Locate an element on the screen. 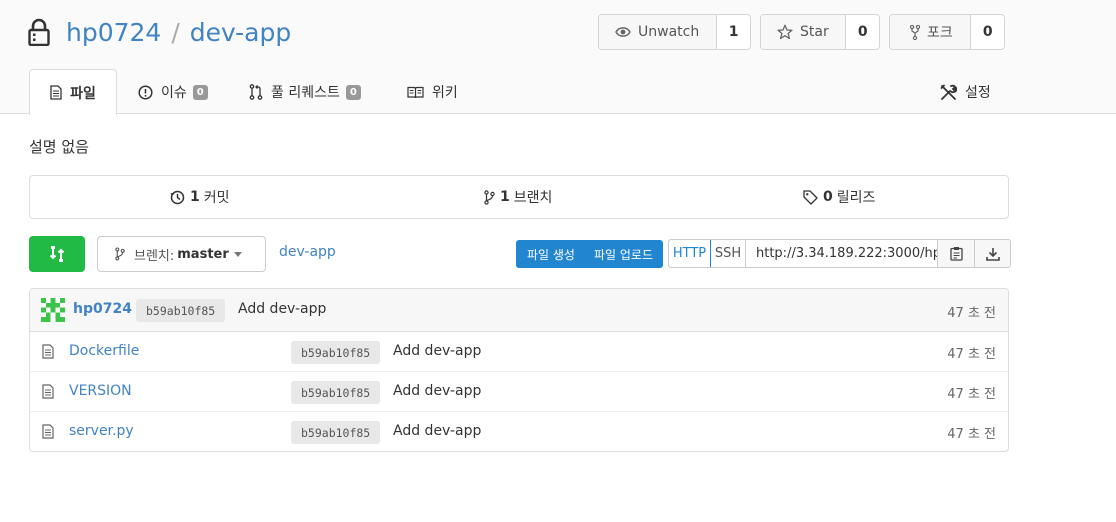 The height and width of the screenshot is (522, 1116). releases-stat: 0 릴리즈 is located at coordinates (839, 197).